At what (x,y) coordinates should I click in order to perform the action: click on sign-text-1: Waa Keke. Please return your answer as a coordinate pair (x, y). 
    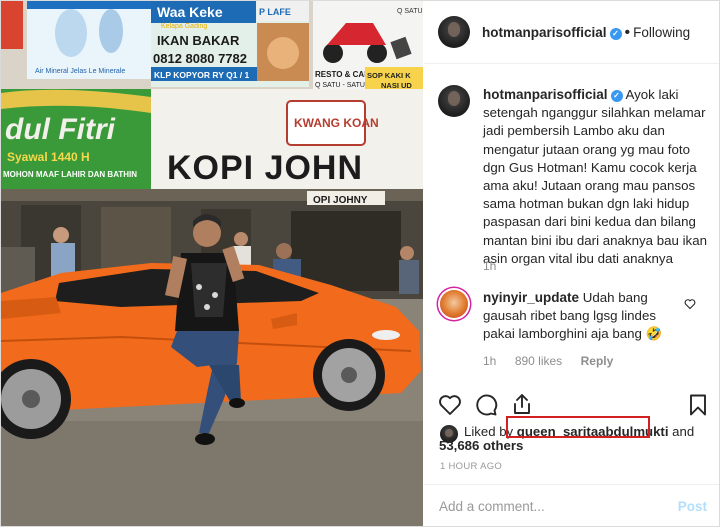
    Looking at the image, I should click on (190, 12).